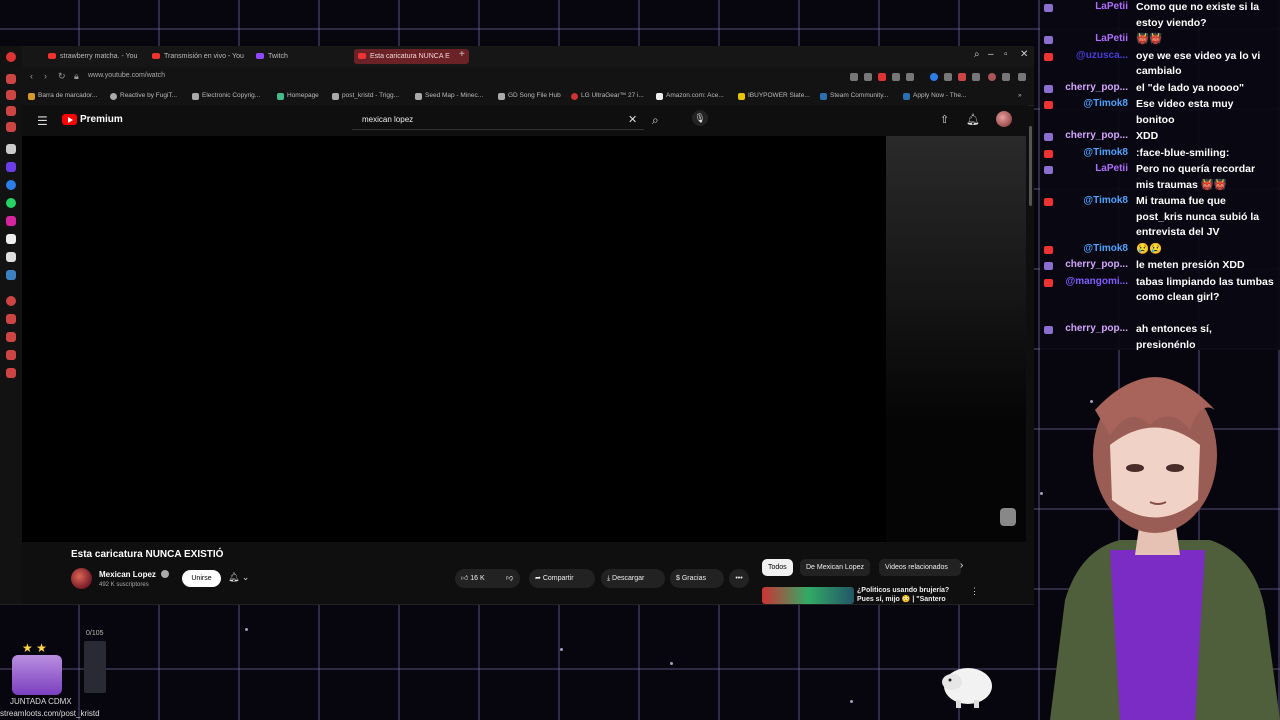 The height and width of the screenshot is (720, 1280). I want to click on chip-from-channel: De Mexican Lopez, so click(835, 567).